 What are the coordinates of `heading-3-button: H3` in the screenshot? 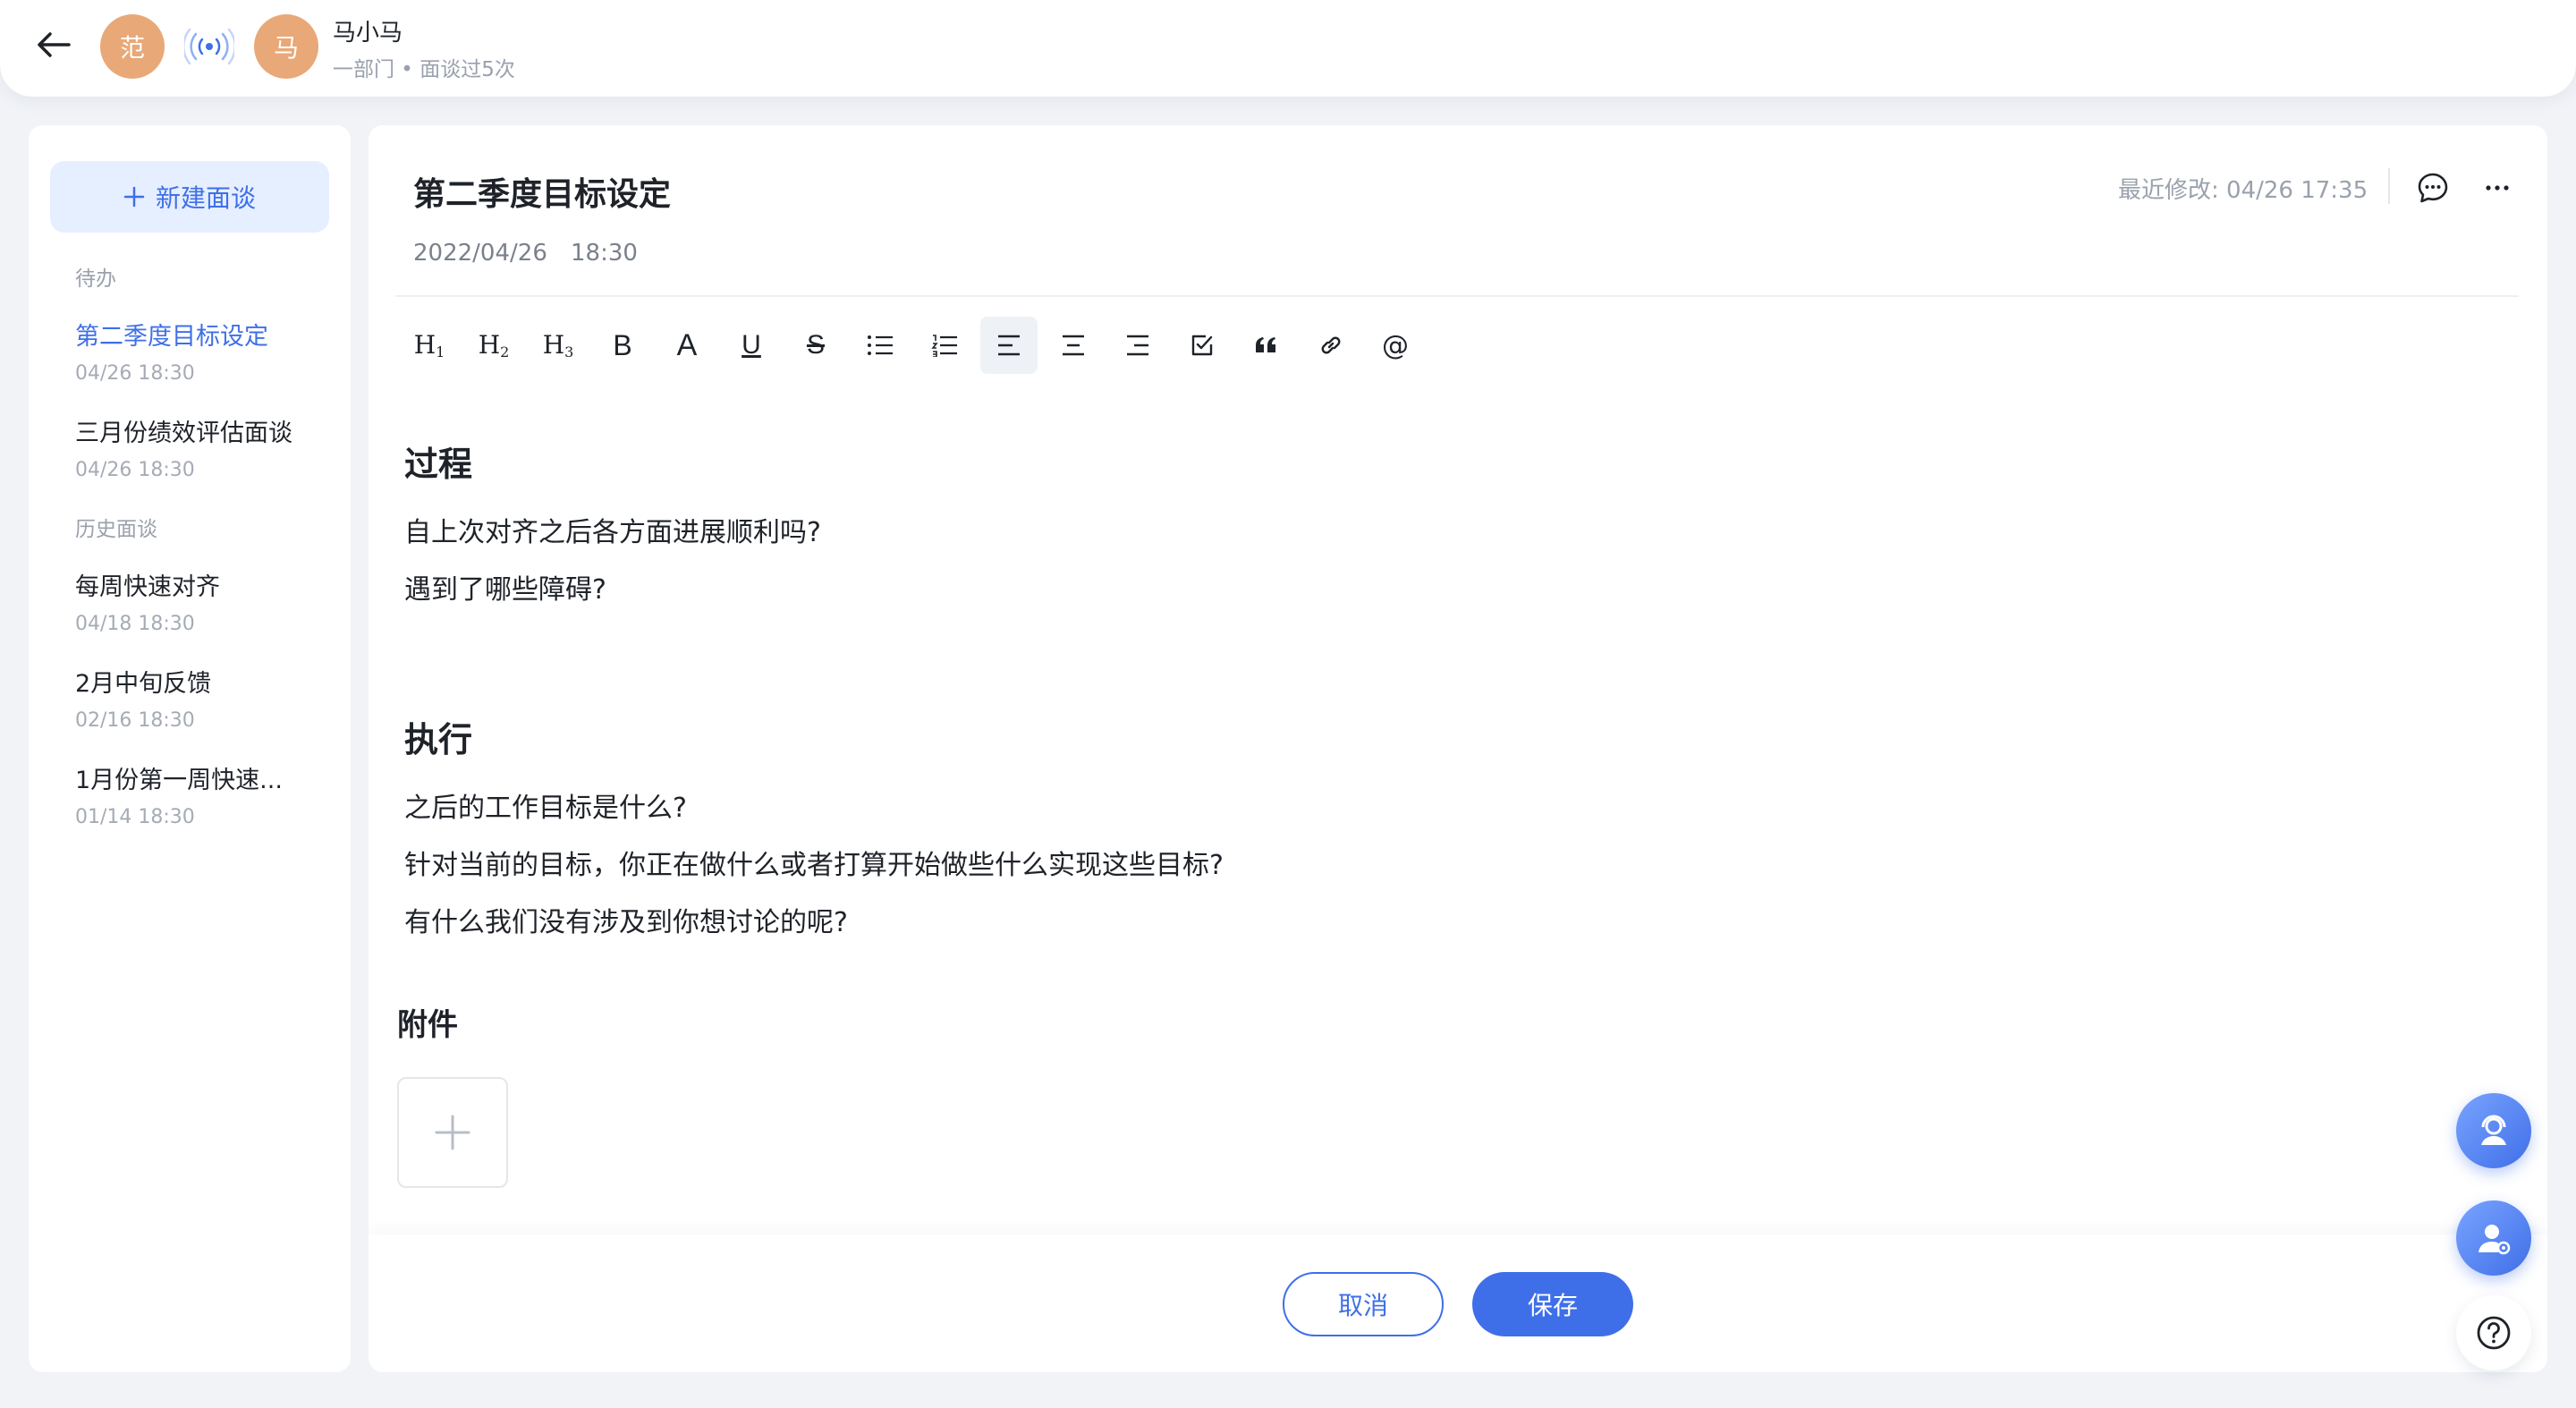 It's located at (558, 345).